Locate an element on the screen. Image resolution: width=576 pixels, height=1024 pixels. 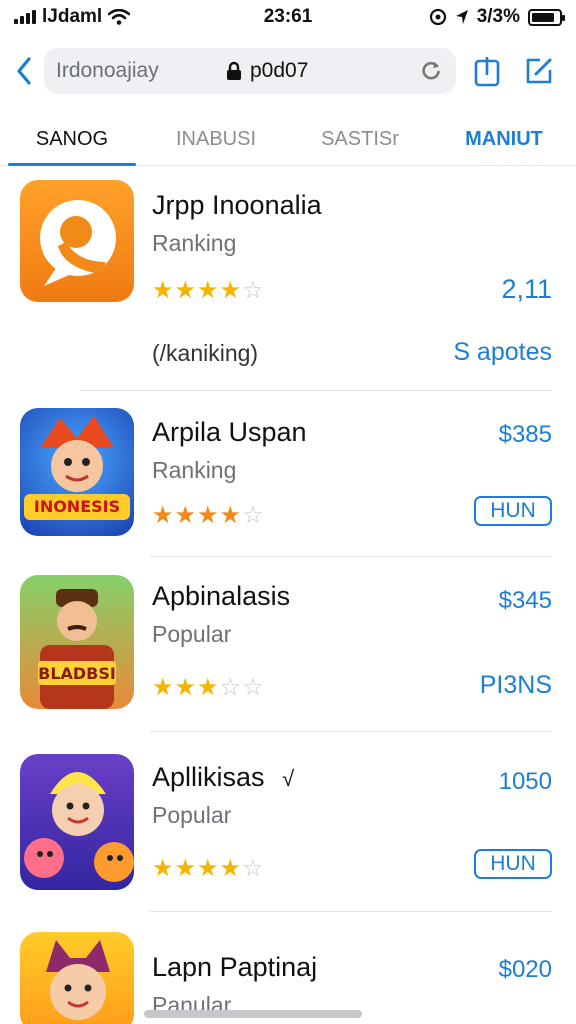
app-extra-link: S apotes is located at coordinates (502, 352).